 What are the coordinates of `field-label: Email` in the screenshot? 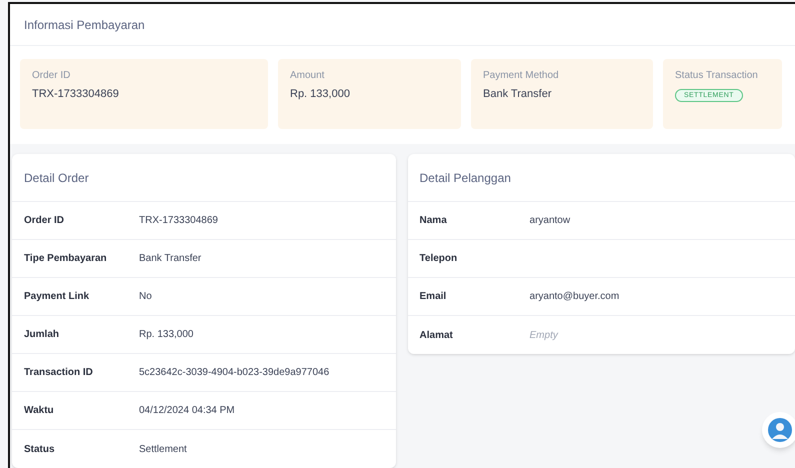 It's located at (434, 297).